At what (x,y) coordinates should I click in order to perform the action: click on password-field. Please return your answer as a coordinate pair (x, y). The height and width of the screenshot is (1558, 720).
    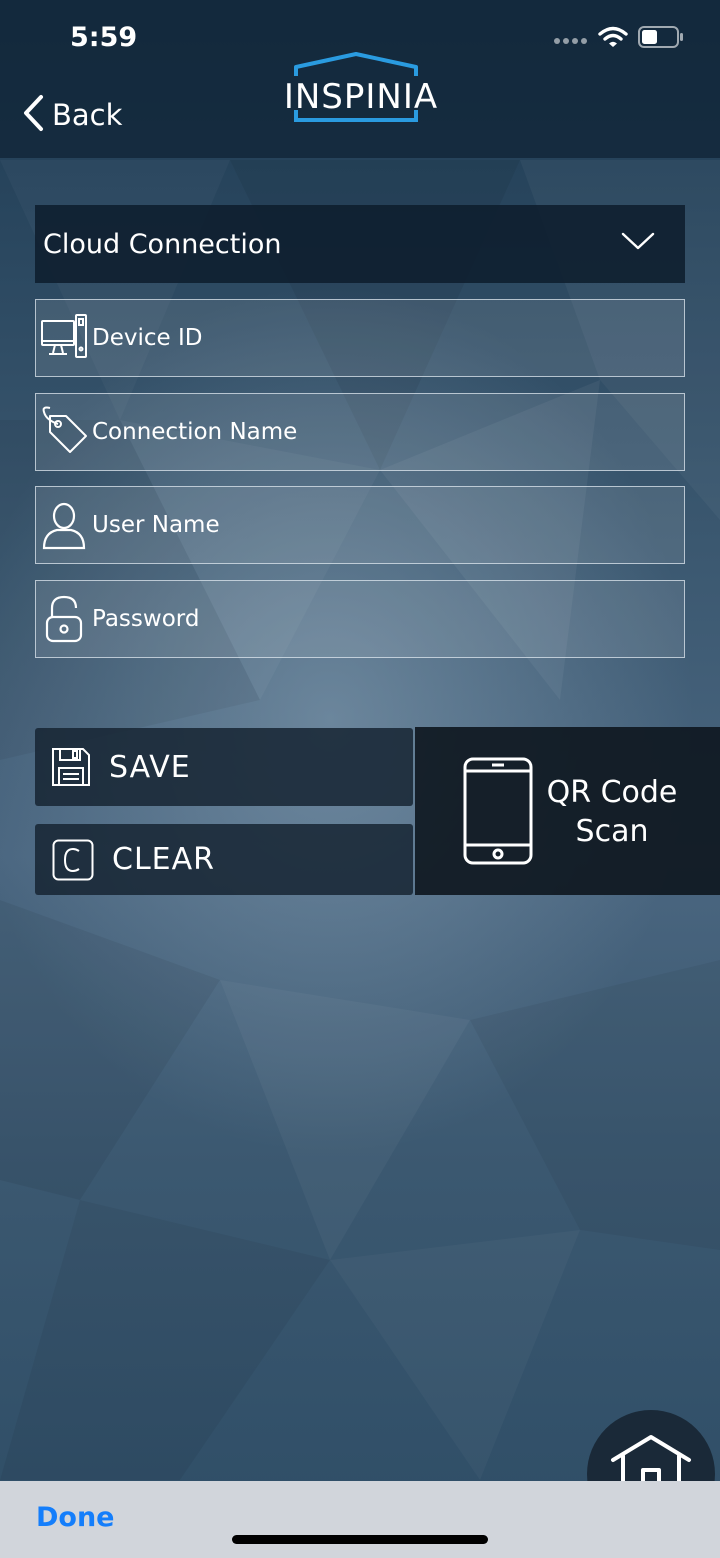
    Looking at the image, I should click on (360, 619).